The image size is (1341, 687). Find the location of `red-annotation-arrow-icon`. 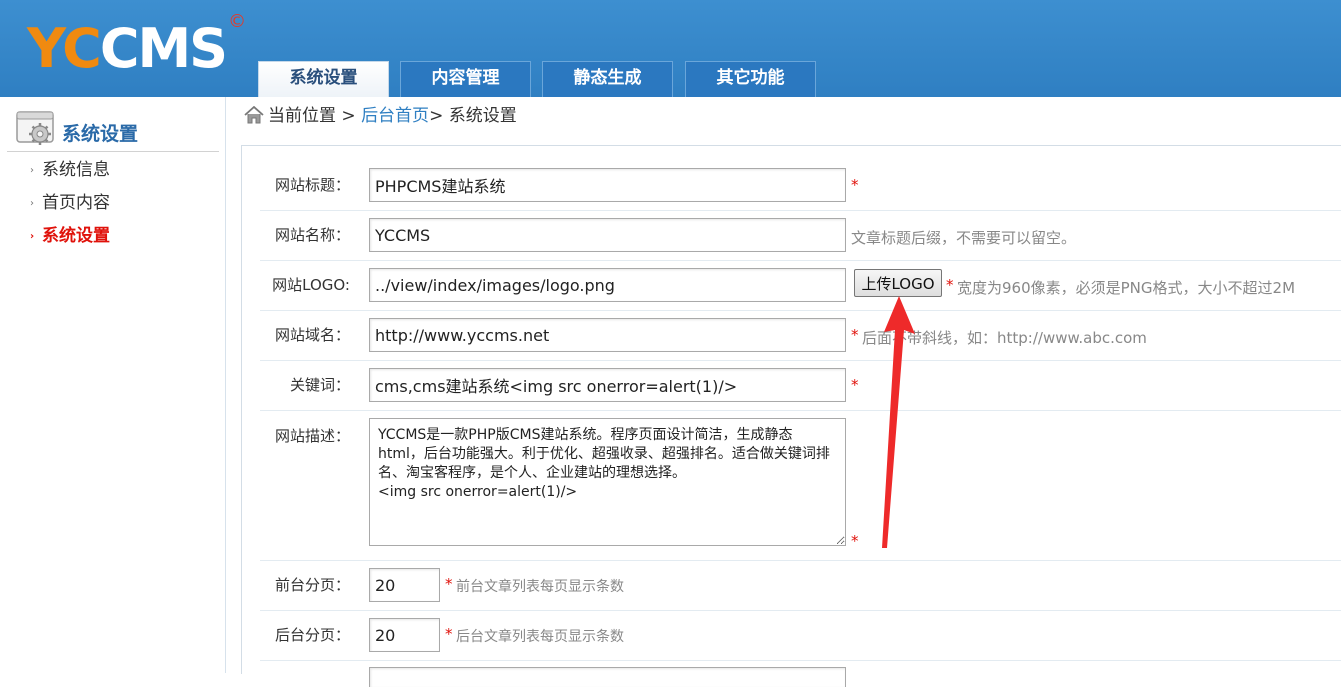

red-annotation-arrow-icon is located at coordinates (898, 422).